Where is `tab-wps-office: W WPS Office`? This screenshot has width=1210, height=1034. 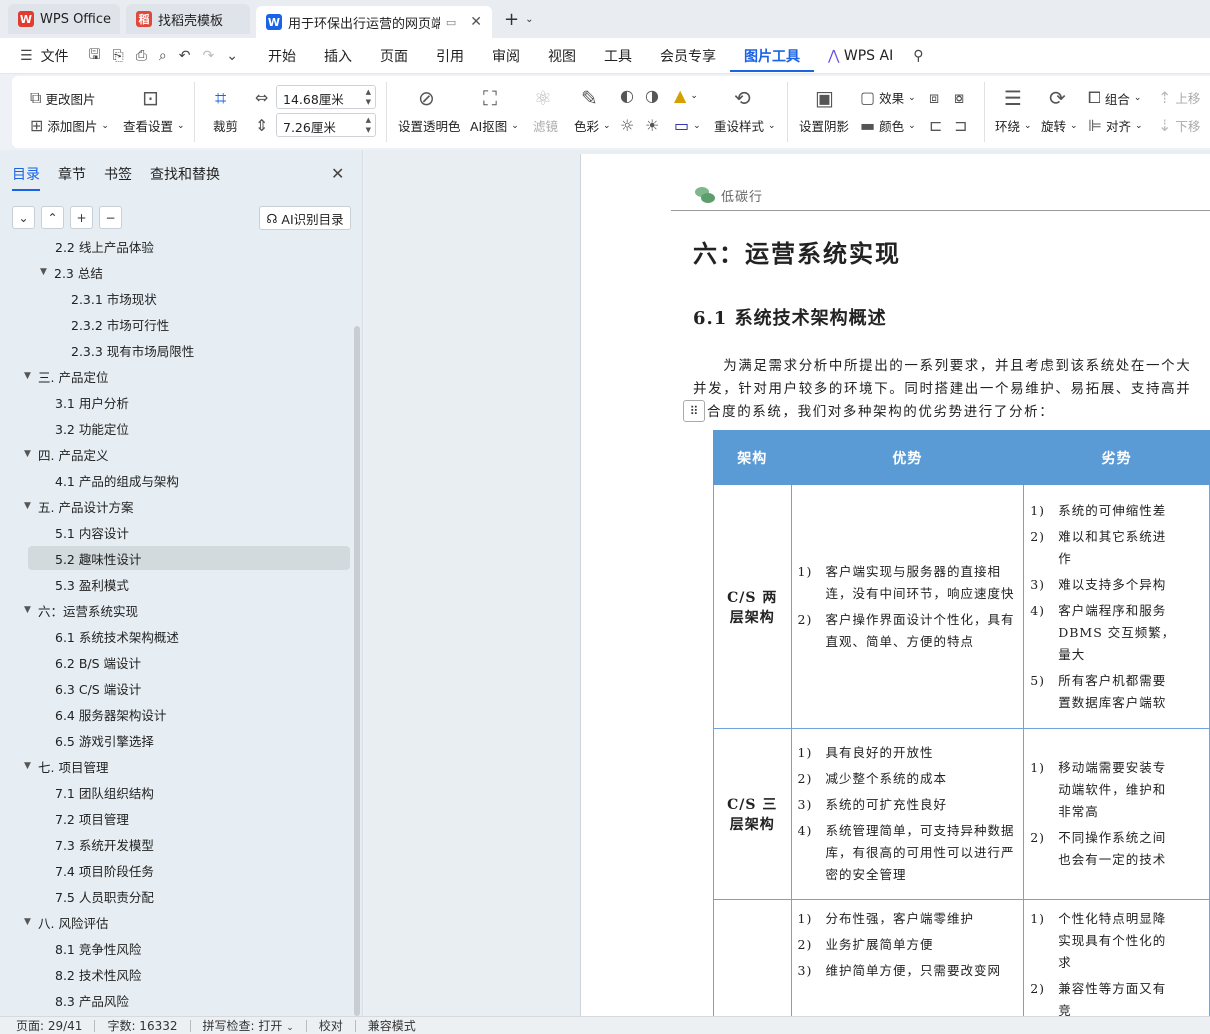
tab-wps-office: W WPS Office is located at coordinates (64, 19).